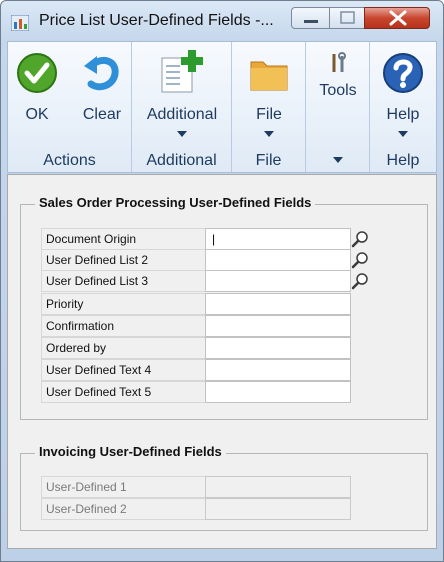  Describe the element at coordinates (403, 134) in the screenshot. I see `help-dropdown-caret` at that location.